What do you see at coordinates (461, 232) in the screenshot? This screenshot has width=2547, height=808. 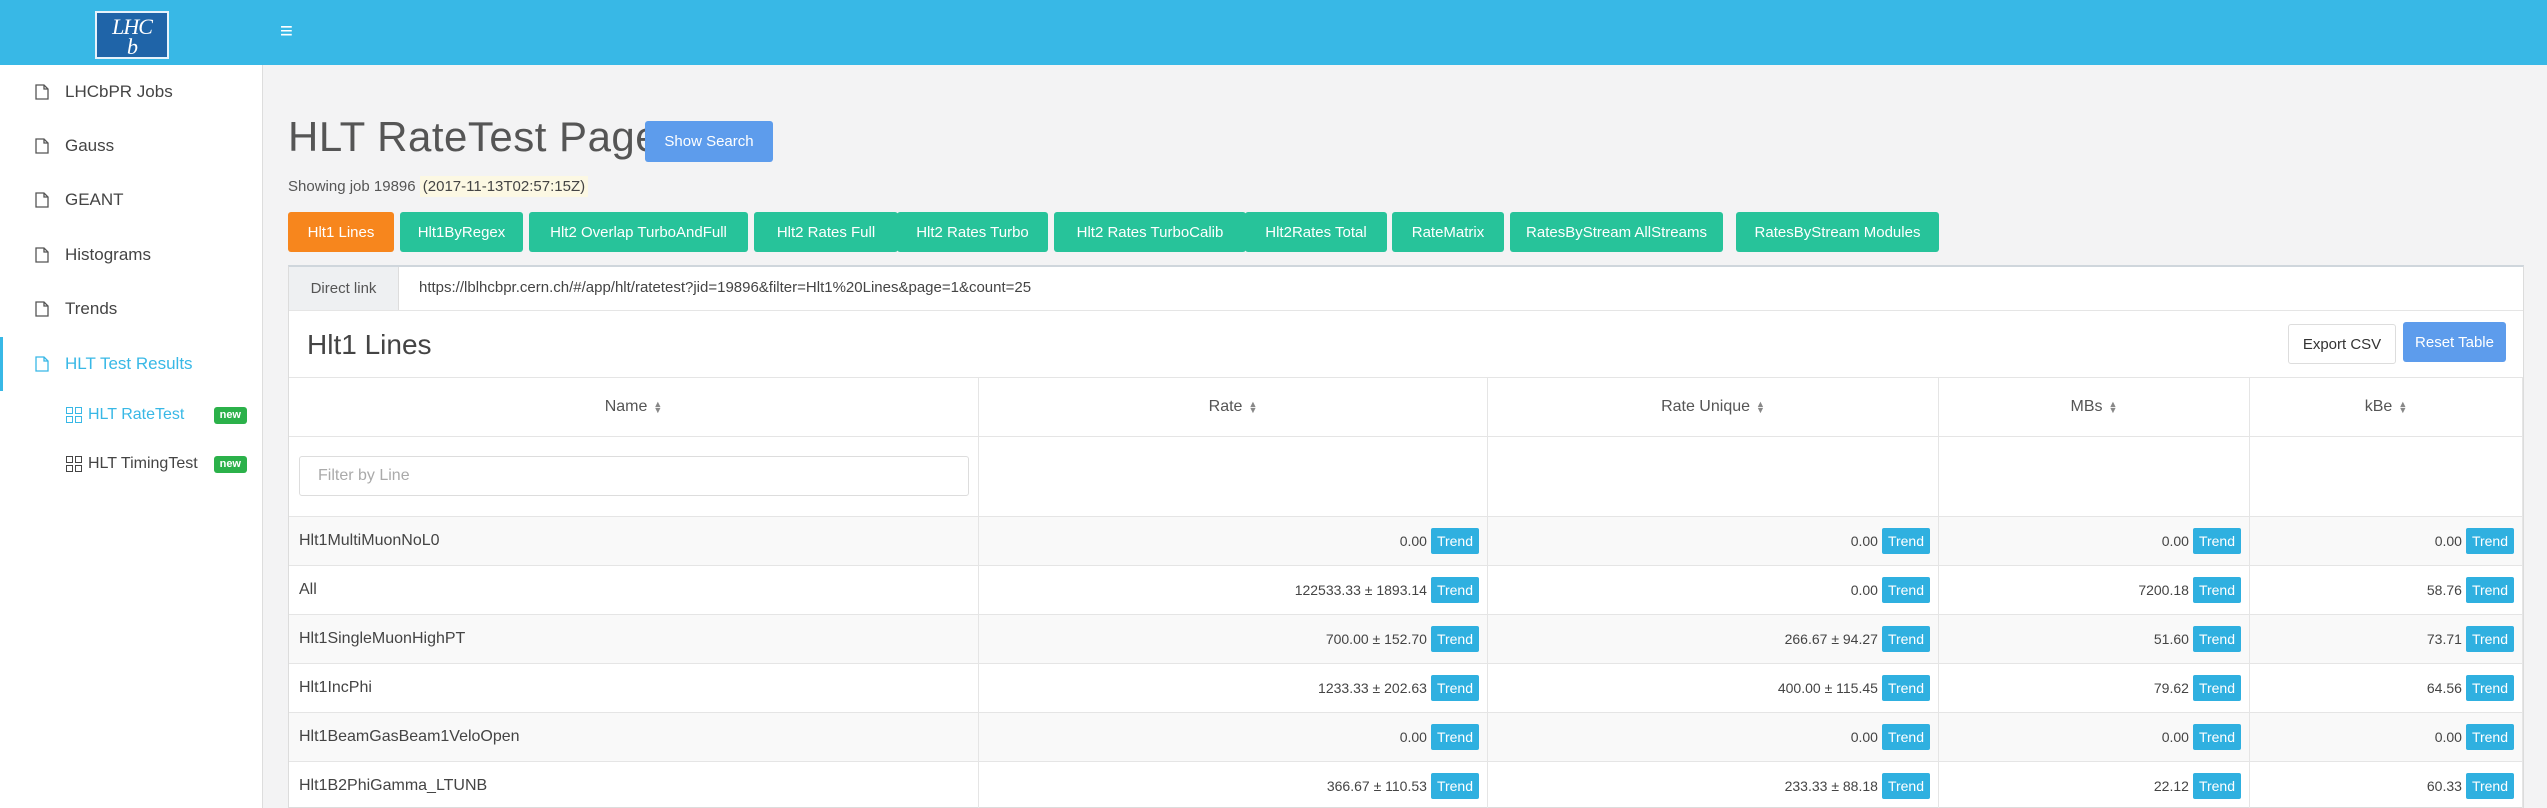 I see `tab-hlt1byregex: Hlt1ByRegex` at bounding box center [461, 232].